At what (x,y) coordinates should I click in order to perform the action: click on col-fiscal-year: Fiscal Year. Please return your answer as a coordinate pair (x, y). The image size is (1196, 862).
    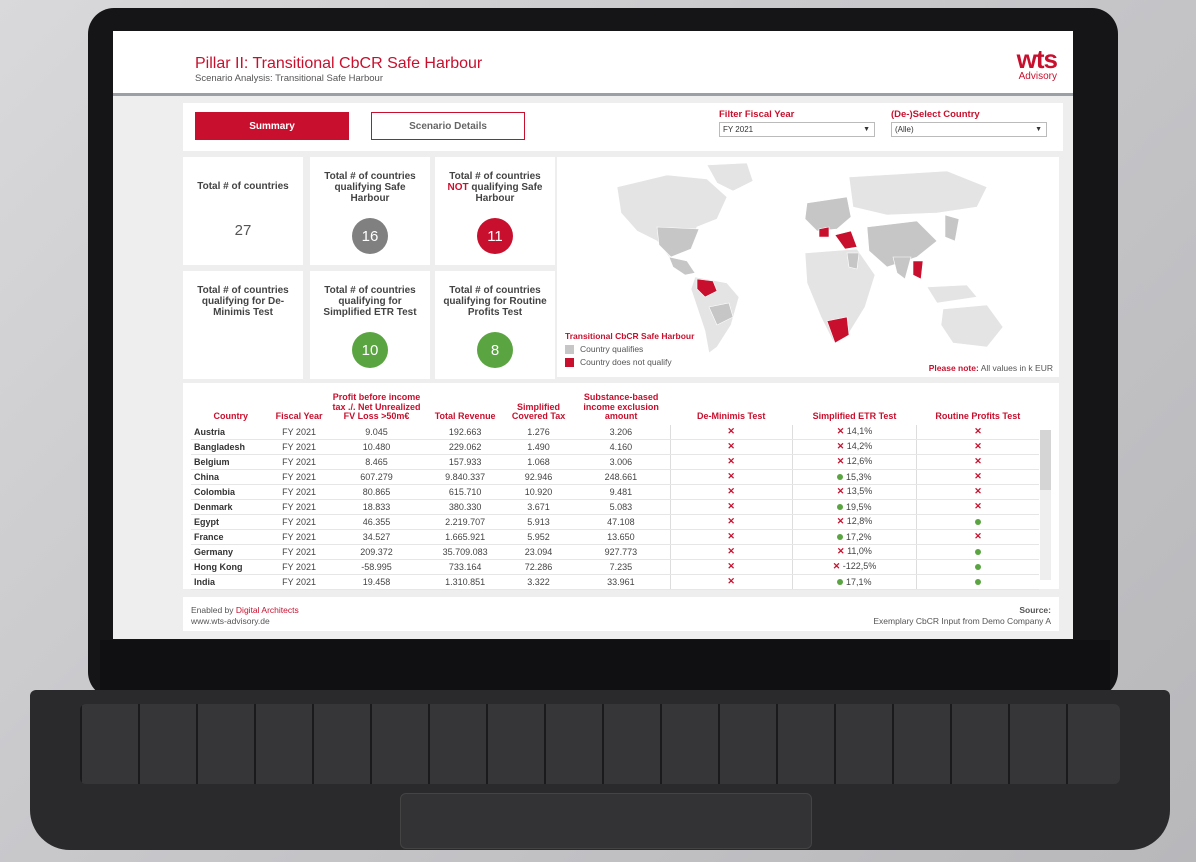
    Looking at the image, I should click on (299, 408).